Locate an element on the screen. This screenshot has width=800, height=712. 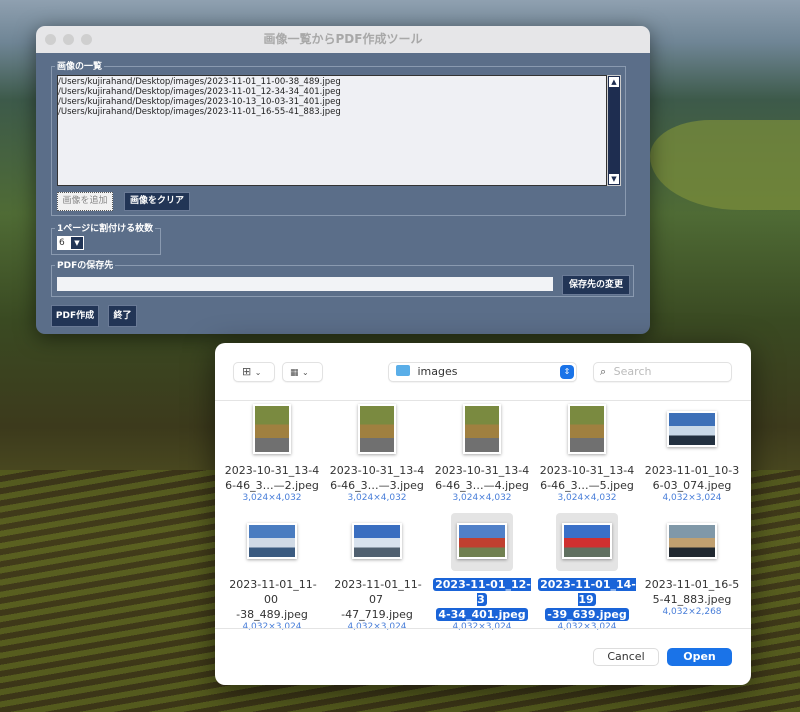
icon-view-button: ⊞ ⌄ is located at coordinates (254, 372).